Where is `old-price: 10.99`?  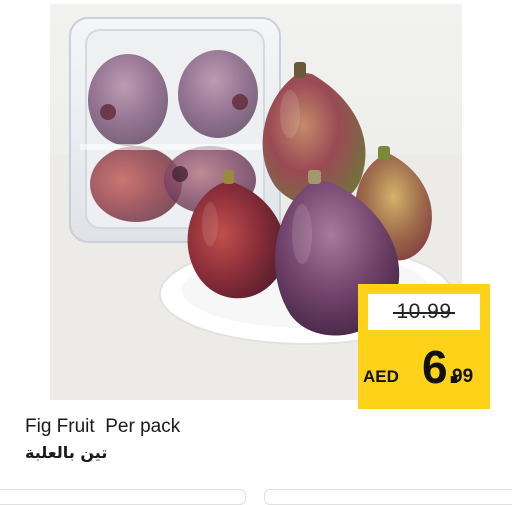
old-price: 10.99 is located at coordinates (424, 311).